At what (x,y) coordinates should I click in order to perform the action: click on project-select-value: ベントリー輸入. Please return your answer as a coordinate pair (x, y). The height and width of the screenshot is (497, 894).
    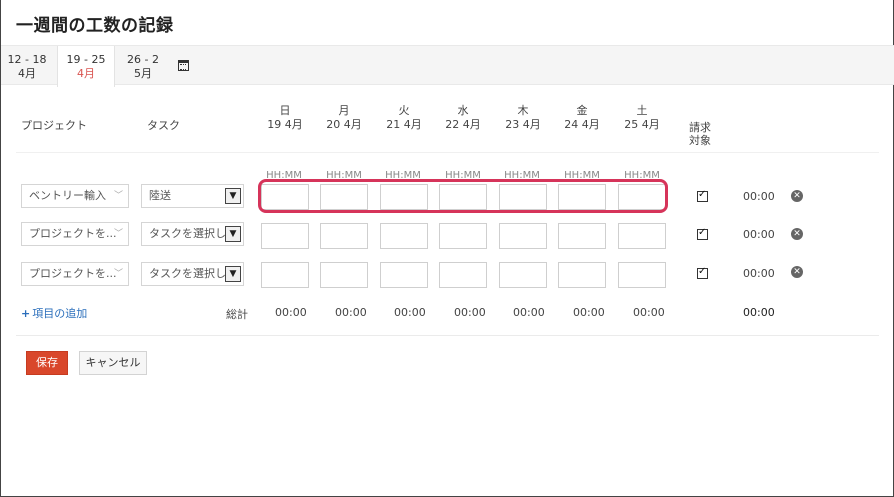
    Looking at the image, I should click on (67, 195).